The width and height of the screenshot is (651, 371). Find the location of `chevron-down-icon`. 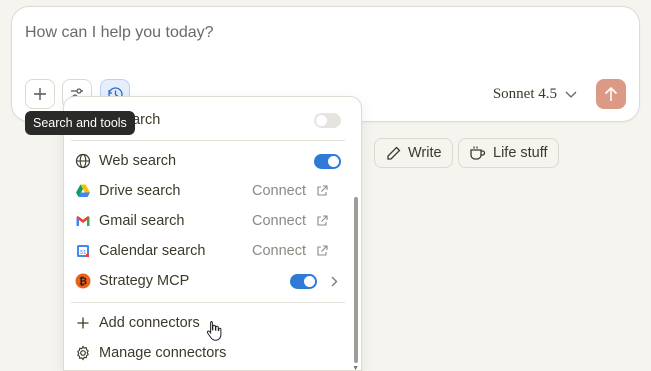

chevron-down-icon is located at coordinates (571, 94).